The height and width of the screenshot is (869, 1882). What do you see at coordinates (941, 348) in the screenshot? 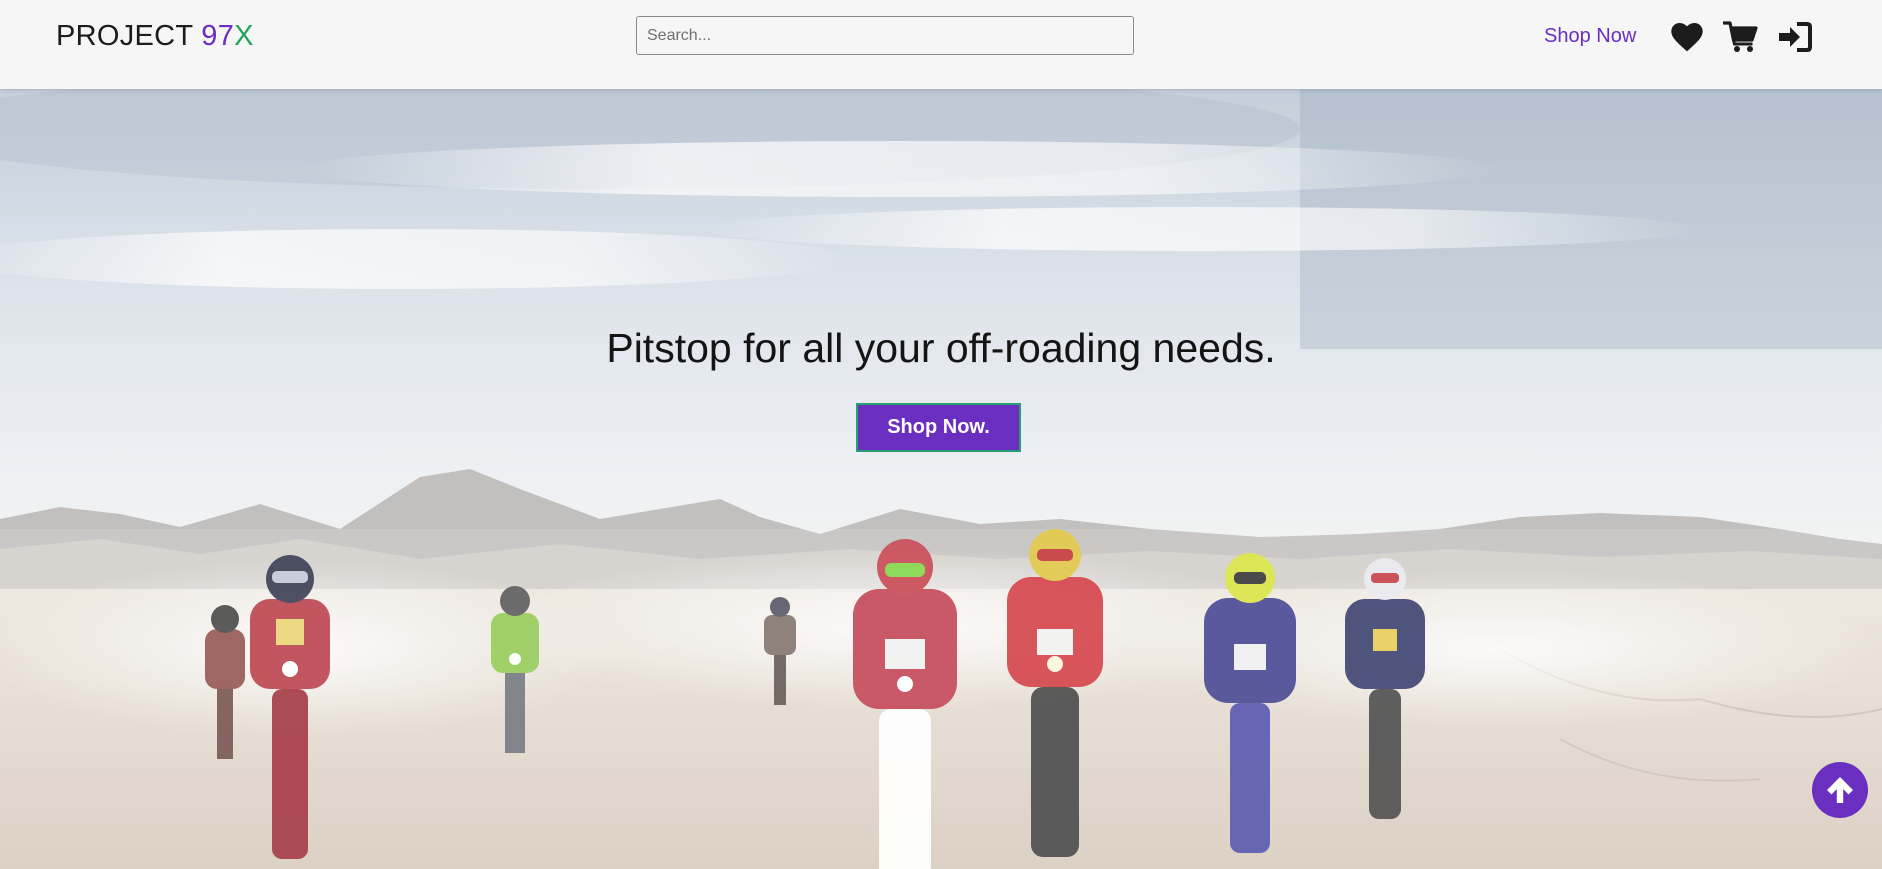
I see `hero-title: Pitstop for all your off-roading needs.` at bounding box center [941, 348].